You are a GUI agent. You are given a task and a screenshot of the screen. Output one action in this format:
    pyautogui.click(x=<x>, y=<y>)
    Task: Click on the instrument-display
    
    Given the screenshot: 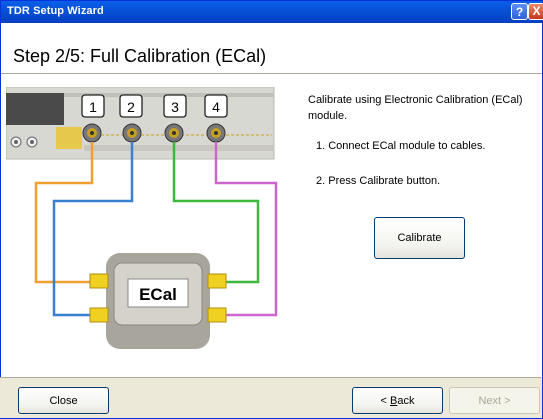 What is the action you would take?
    pyautogui.click(x=35, y=109)
    